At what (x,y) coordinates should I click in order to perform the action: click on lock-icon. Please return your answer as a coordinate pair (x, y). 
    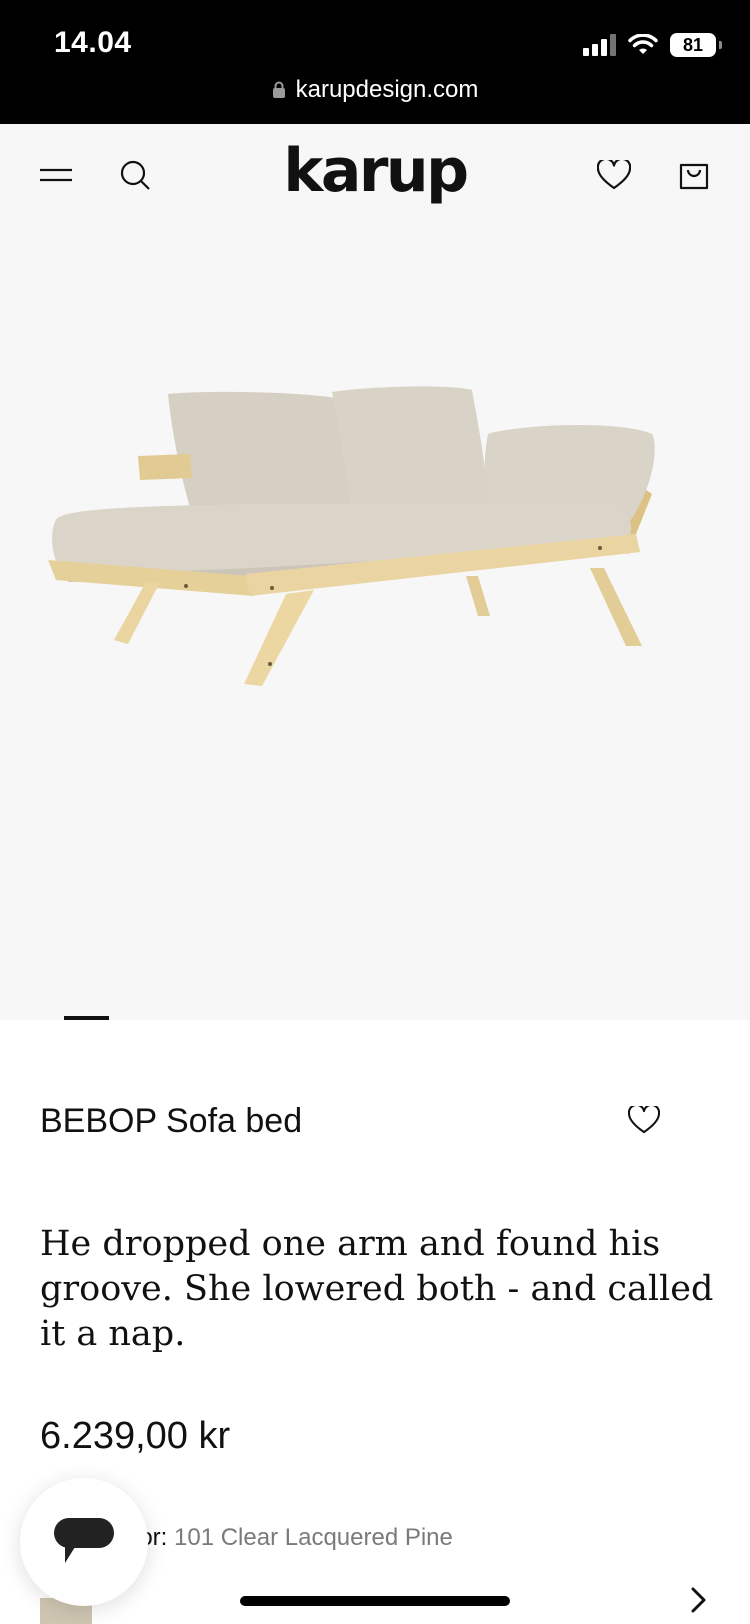
    Looking at the image, I should click on (278, 89).